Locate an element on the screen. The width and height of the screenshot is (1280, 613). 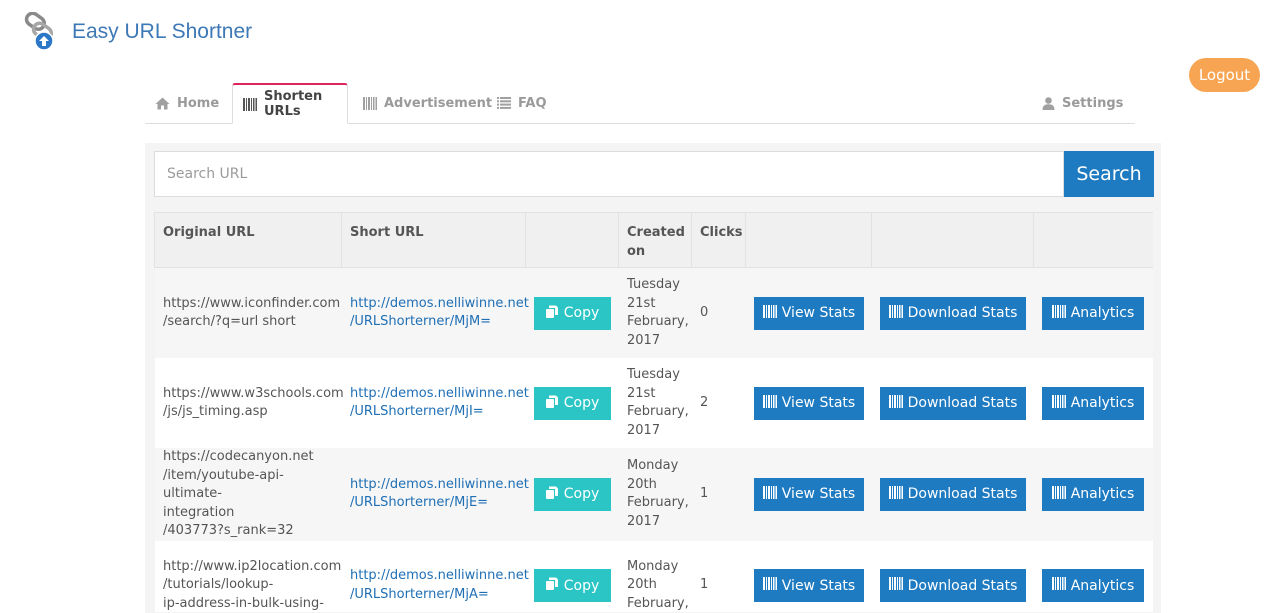
col-header-download-stats is located at coordinates (952, 240).